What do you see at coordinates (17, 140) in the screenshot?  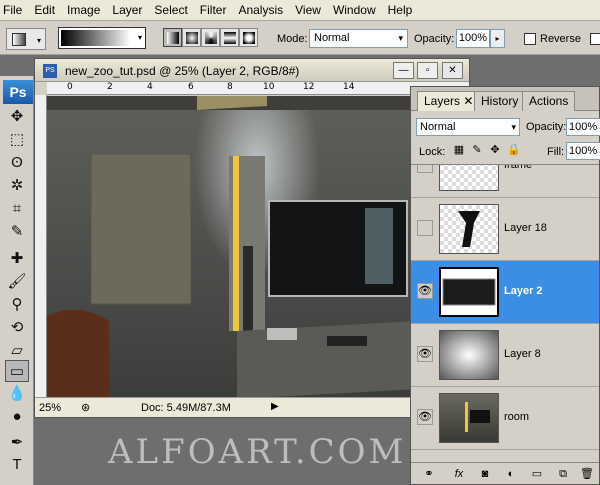 I see `marquee-icon: ⬚` at bounding box center [17, 140].